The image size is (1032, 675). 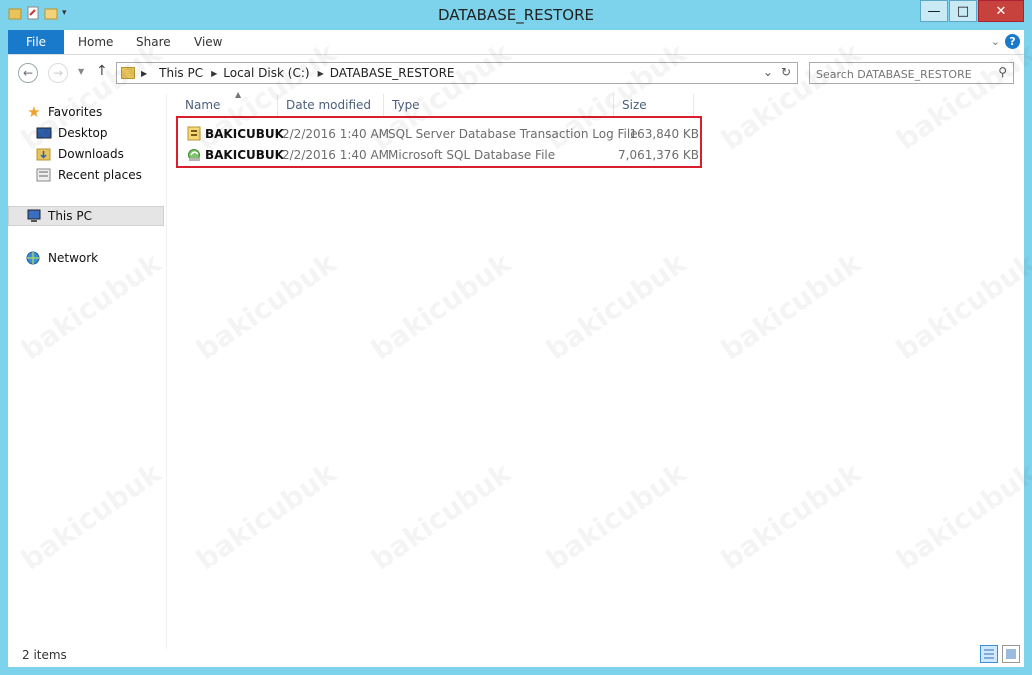 What do you see at coordinates (499, 105) in the screenshot?
I see `column-type: Type` at bounding box center [499, 105].